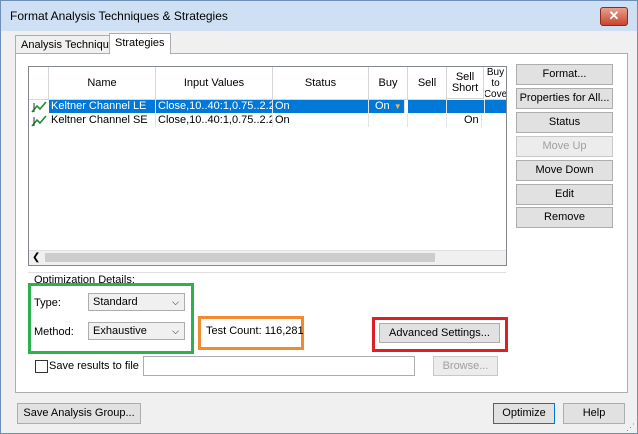 The height and width of the screenshot is (434, 638). Describe the element at coordinates (614, 16) in the screenshot. I see `close-button: ✕` at that location.